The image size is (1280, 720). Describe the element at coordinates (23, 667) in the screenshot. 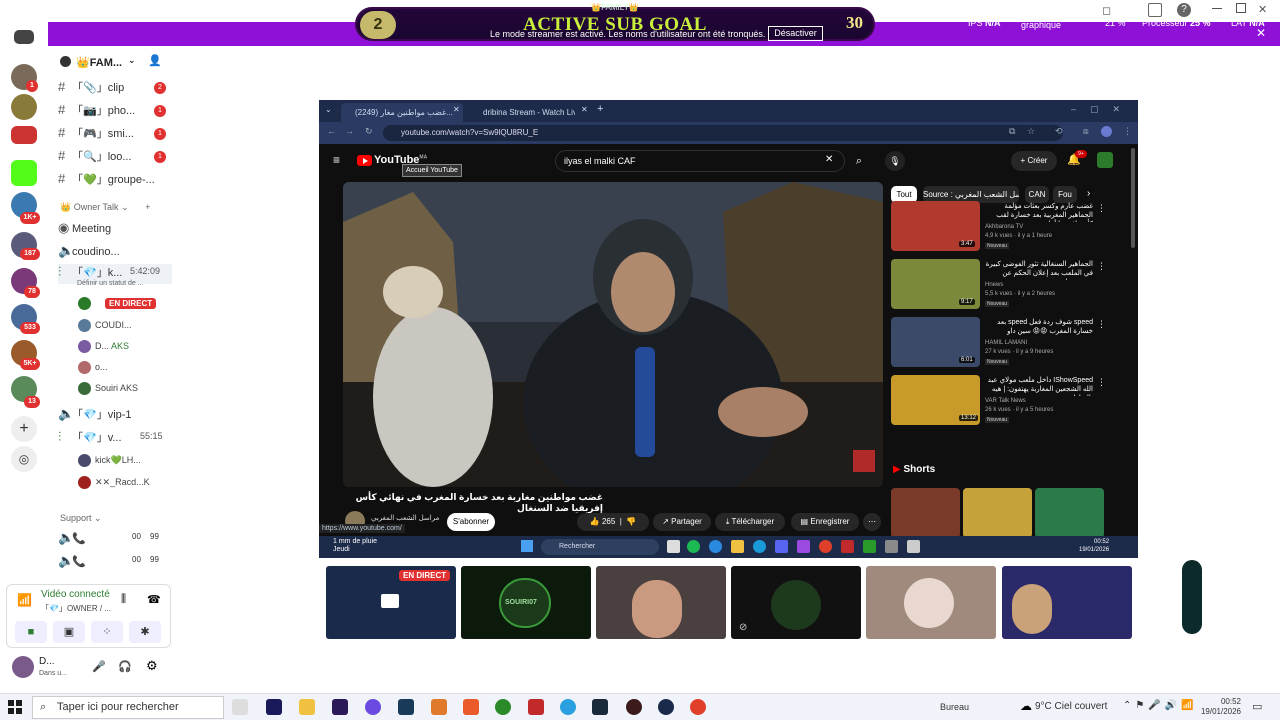

I see `avatar` at that location.